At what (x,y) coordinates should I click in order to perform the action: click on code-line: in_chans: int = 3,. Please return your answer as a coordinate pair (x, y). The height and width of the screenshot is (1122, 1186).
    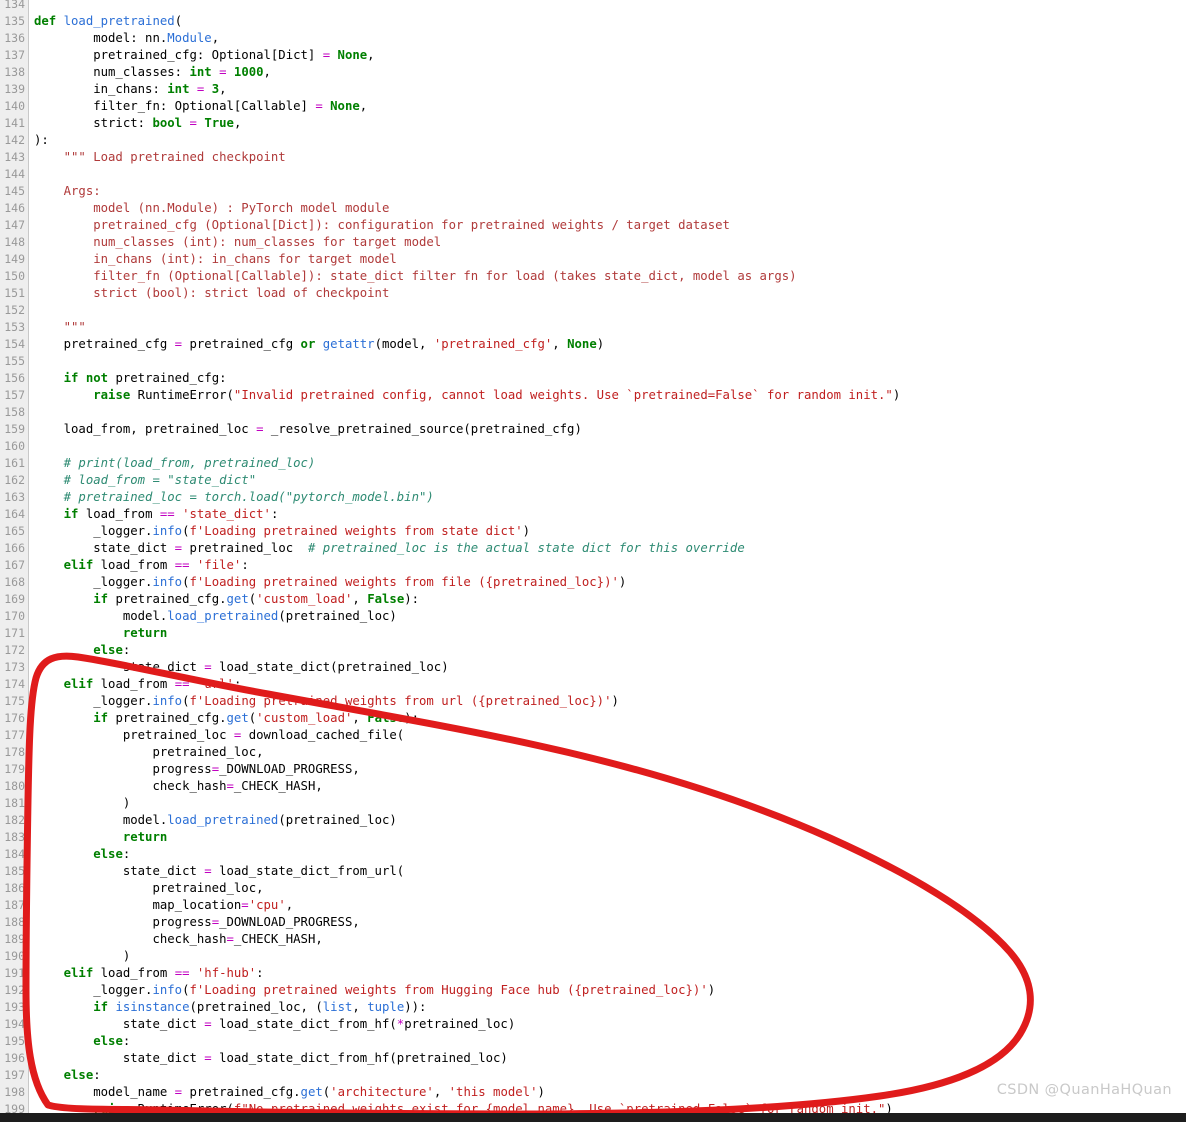
    Looking at the image, I should click on (130, 89).